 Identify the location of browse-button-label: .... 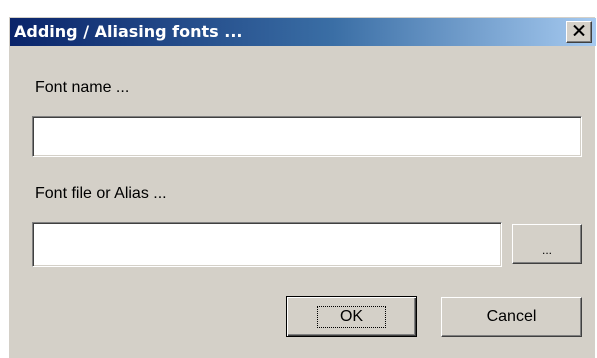
(546, 250).